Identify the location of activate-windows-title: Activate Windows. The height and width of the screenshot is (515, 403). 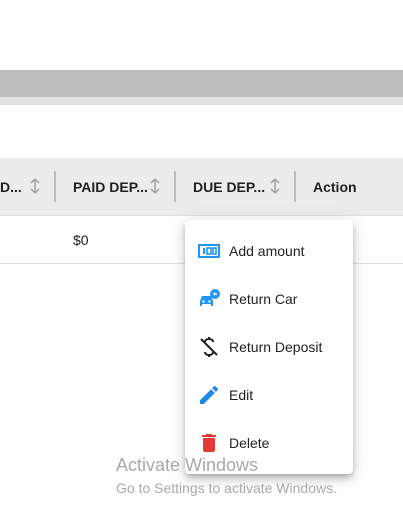
(187, 465).